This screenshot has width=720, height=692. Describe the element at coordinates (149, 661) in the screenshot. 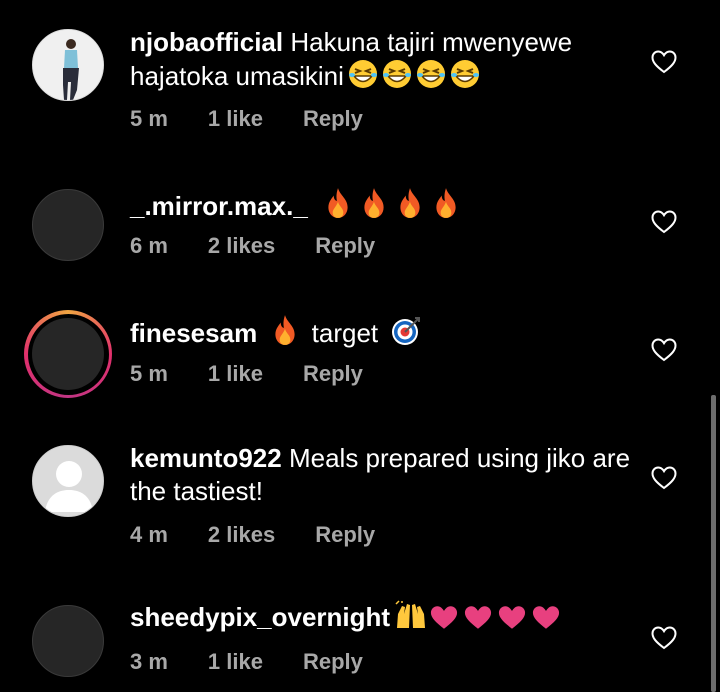

I see `comment-time: 3 m` at that location.